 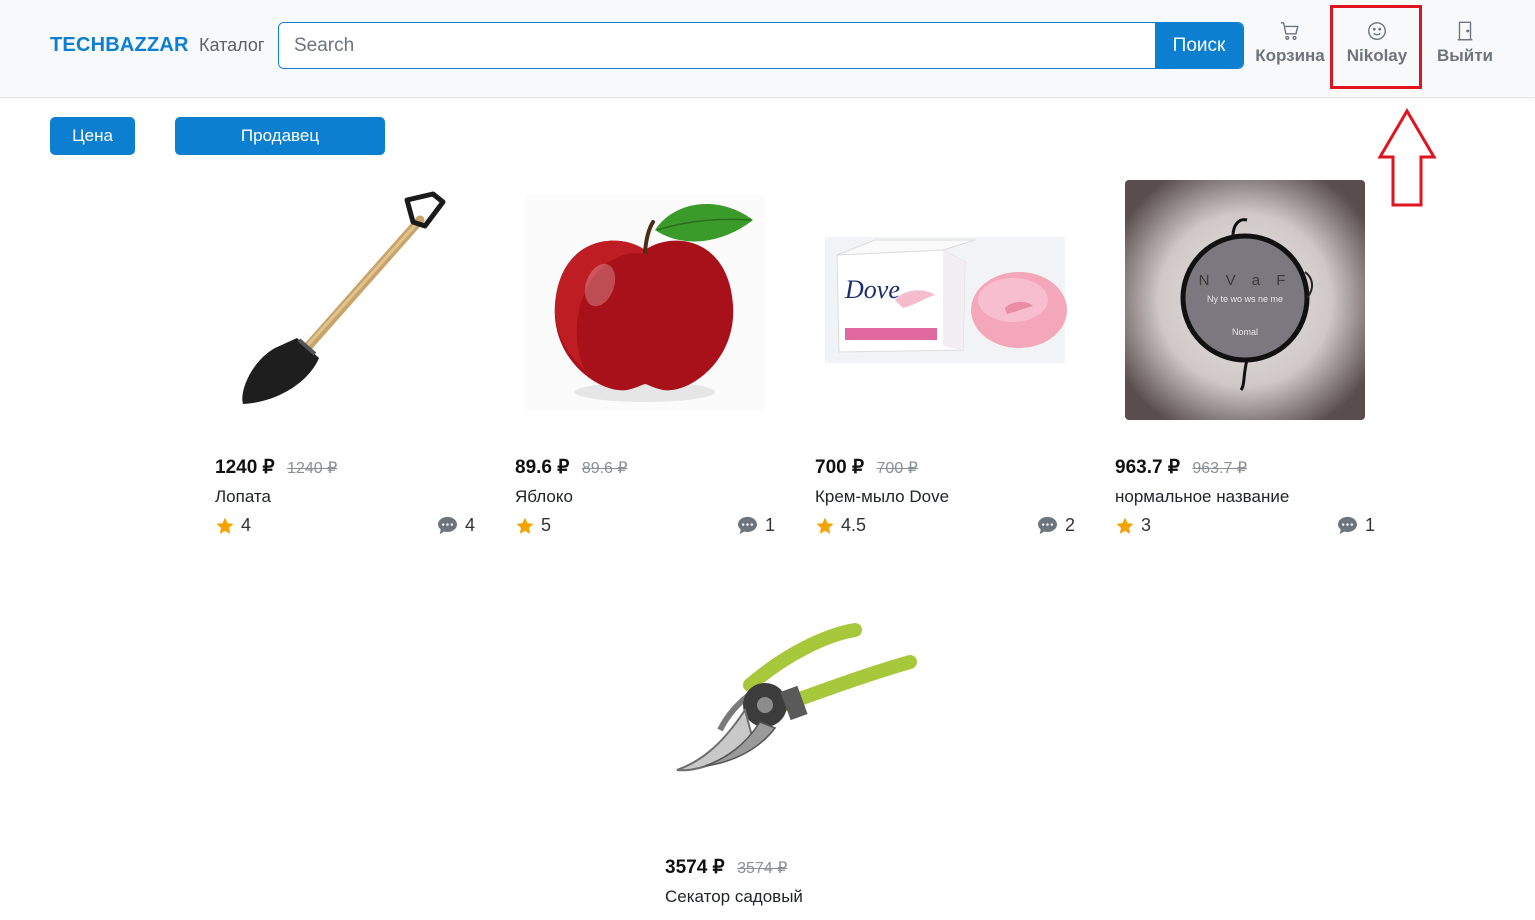 What do you see at coordinates (717, 45) in the screenshot?
I see `search-input` at bounding box center [717, 45].